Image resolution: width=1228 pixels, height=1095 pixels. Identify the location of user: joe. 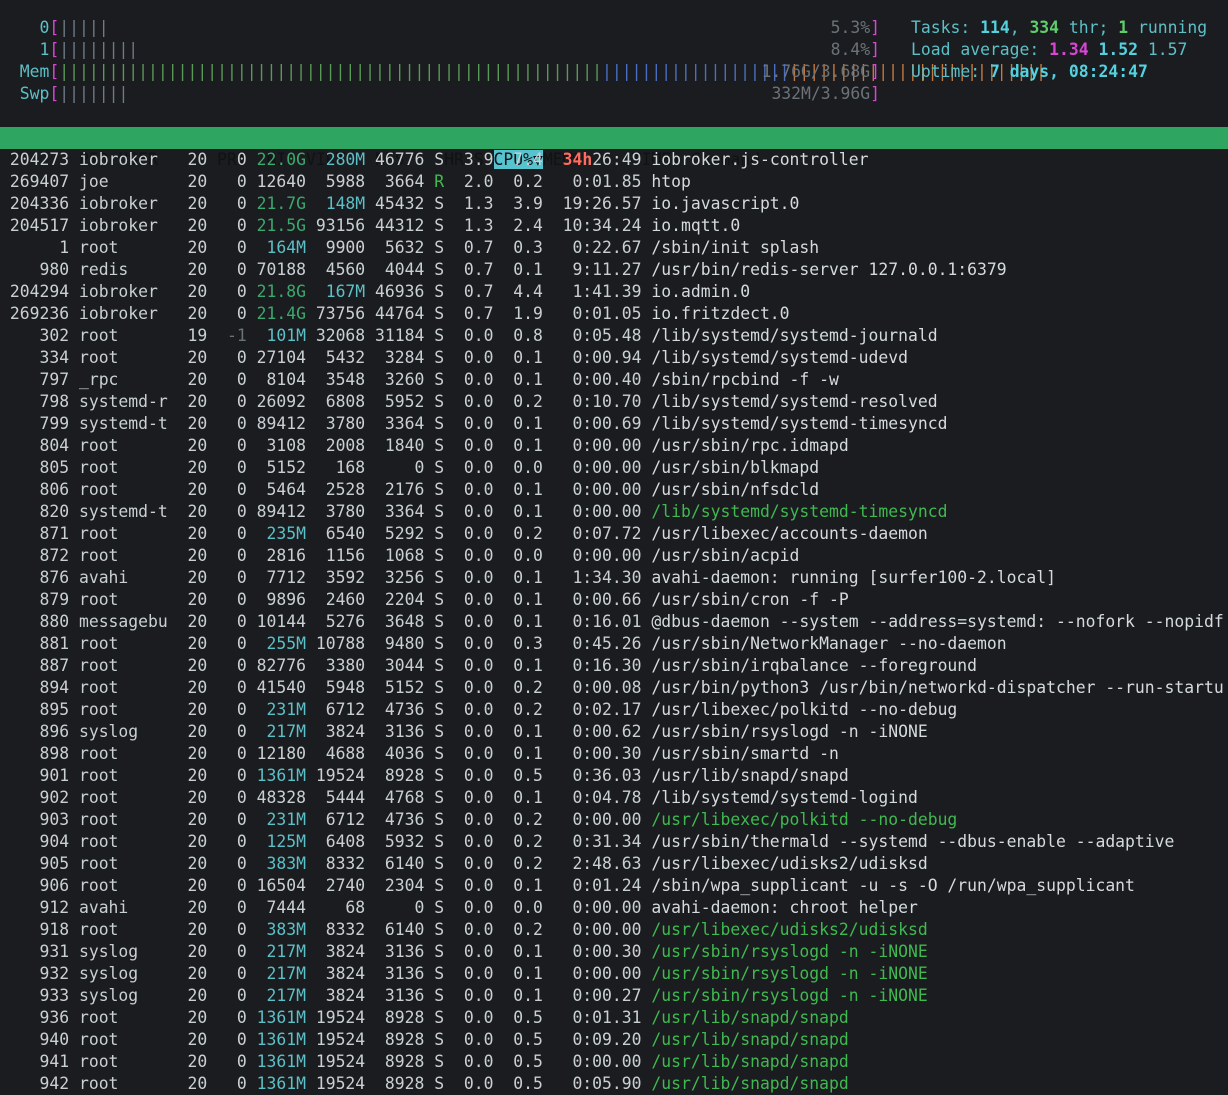
(128, 181).